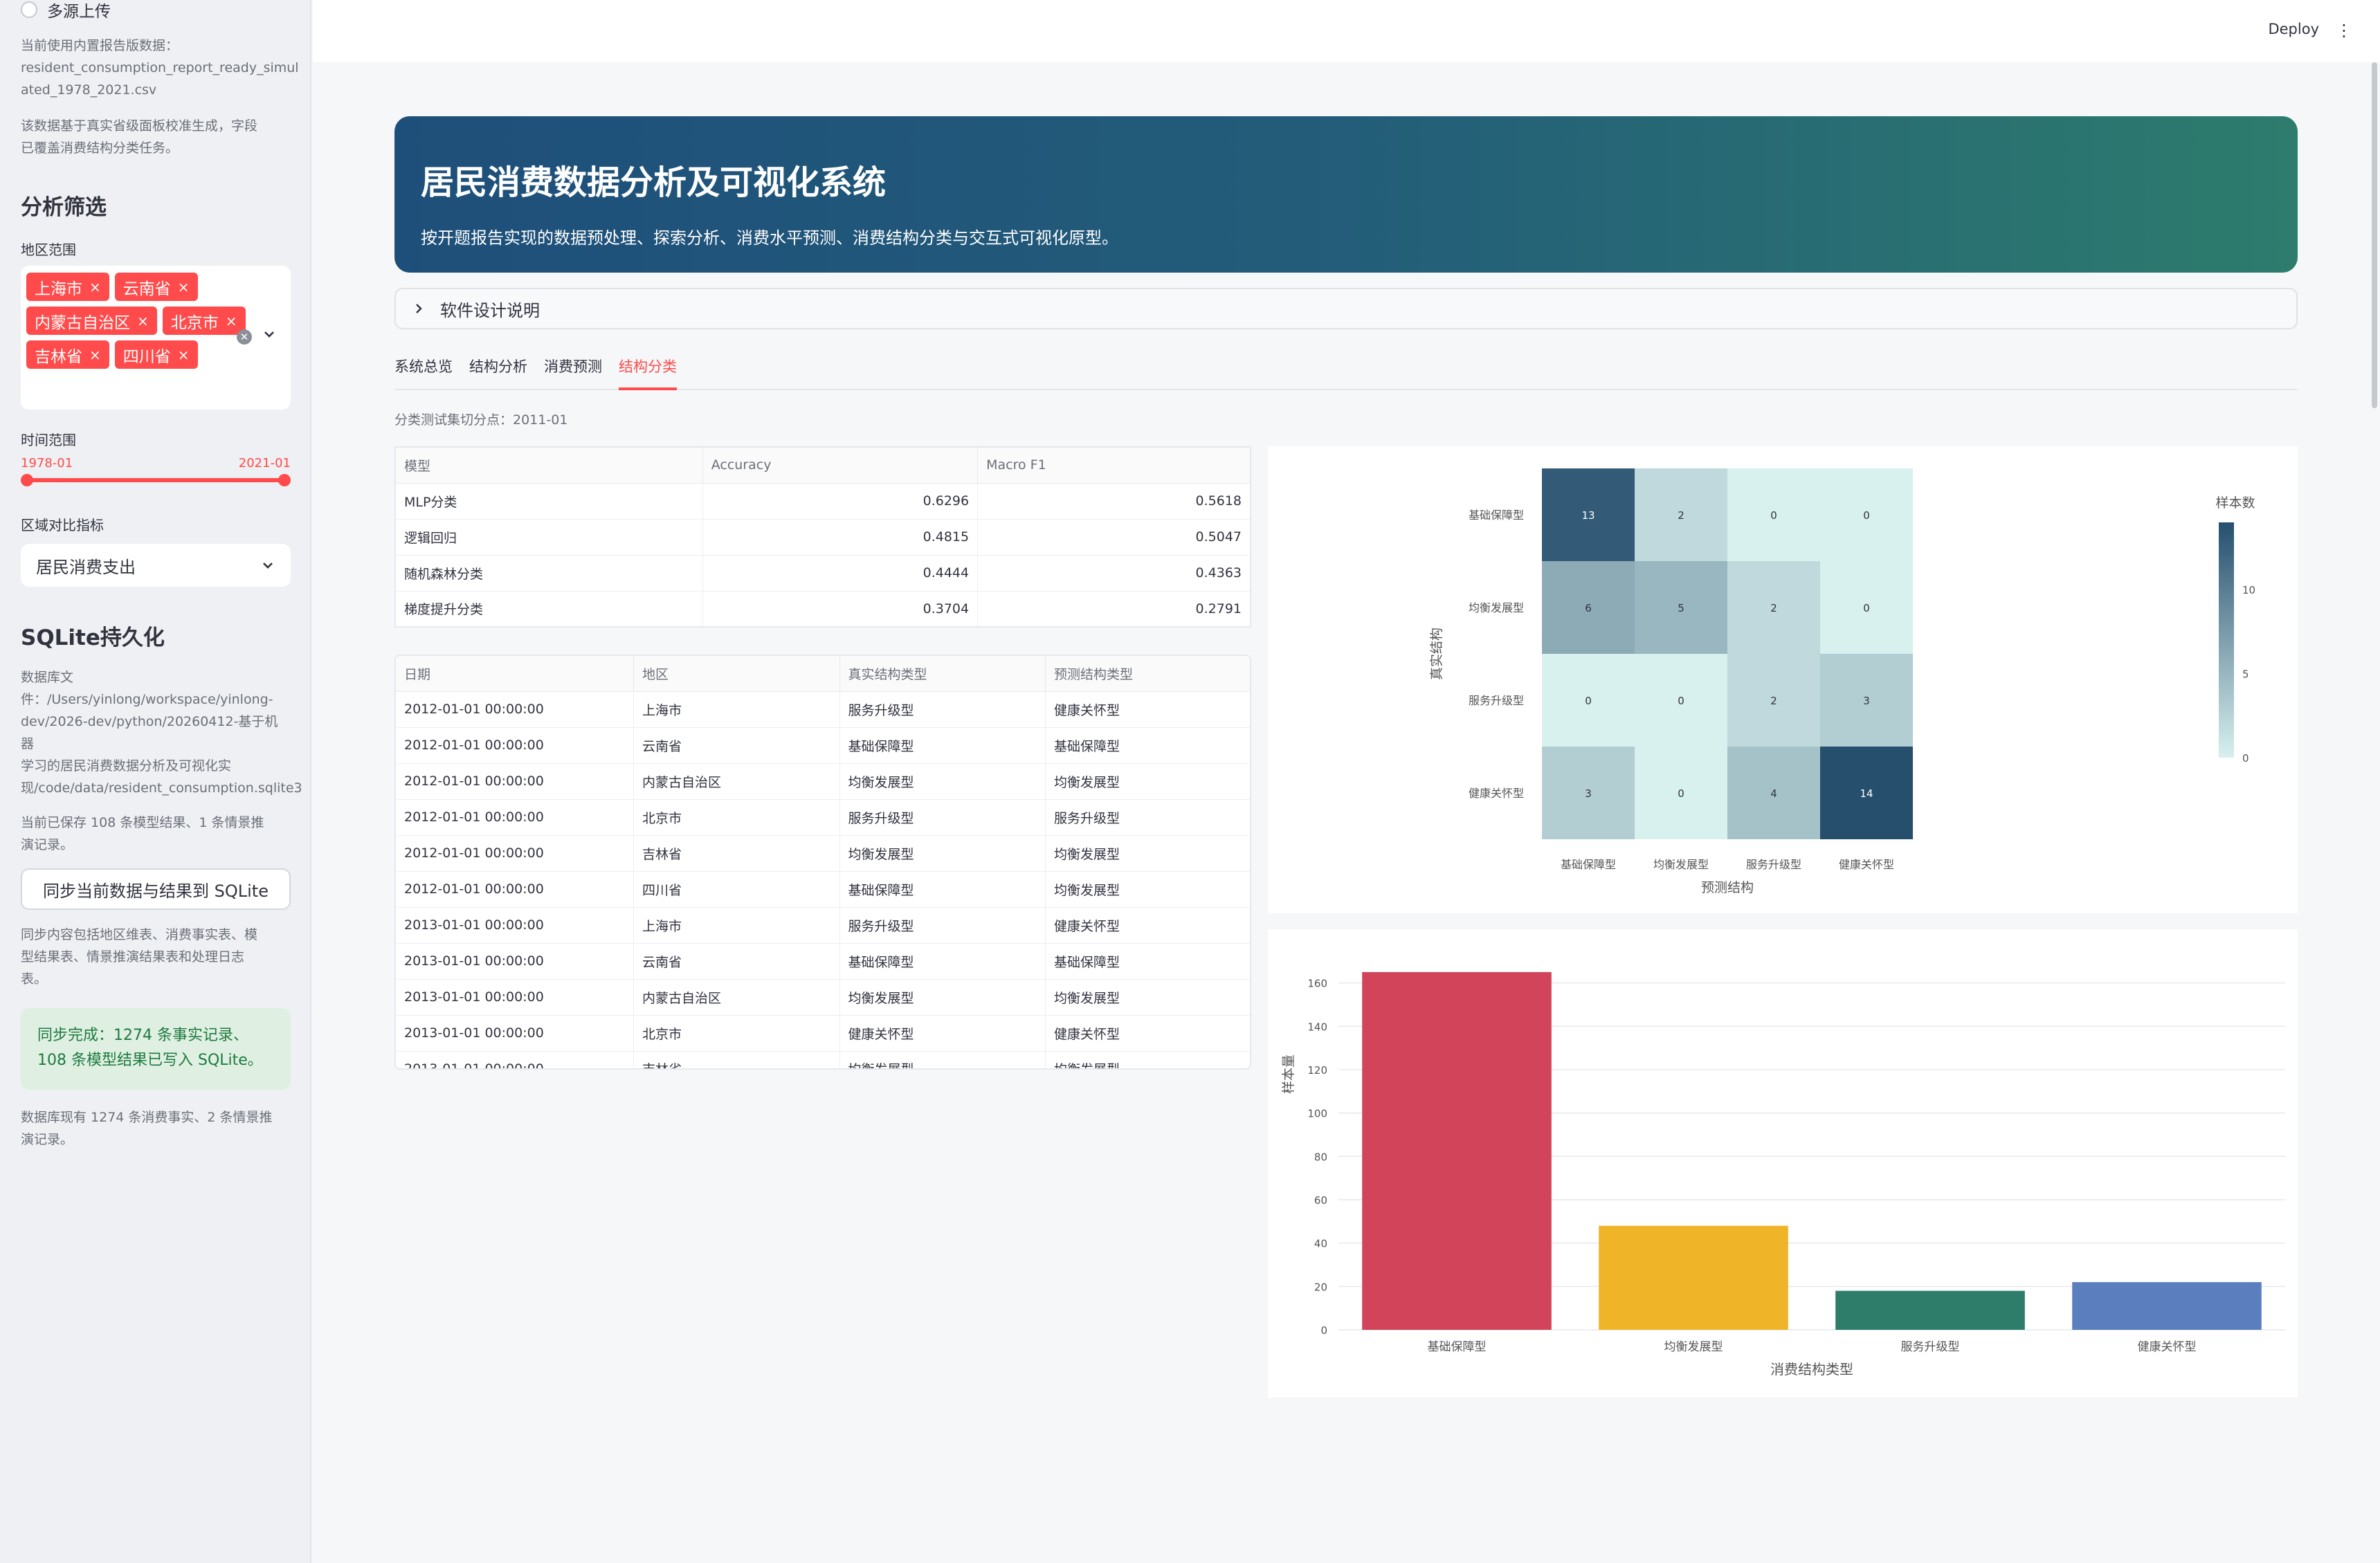 This screenshot has width=2380, height=1563. Describe the element at coordinates (498, 371) in the screenshot. I see `tab-1: 结构分析` at that location.